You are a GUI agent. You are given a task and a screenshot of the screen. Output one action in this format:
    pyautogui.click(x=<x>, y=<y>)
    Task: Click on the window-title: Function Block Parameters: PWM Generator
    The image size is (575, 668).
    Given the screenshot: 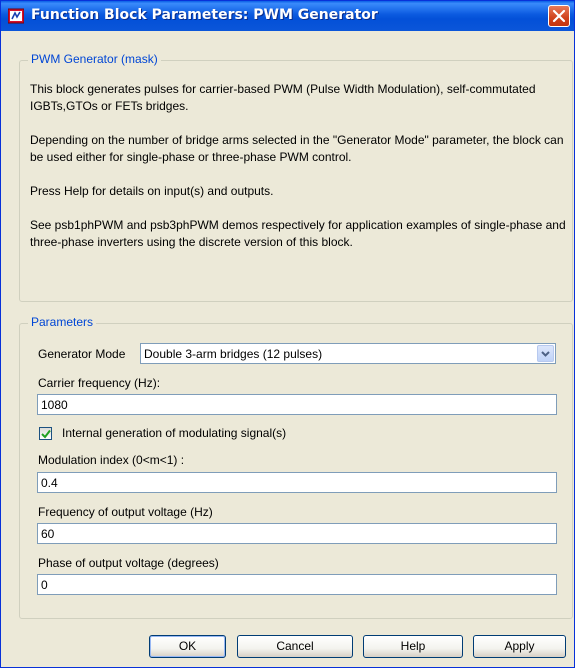 What is the action you would take?
    pyautogui.click(x=204, y=15)
    